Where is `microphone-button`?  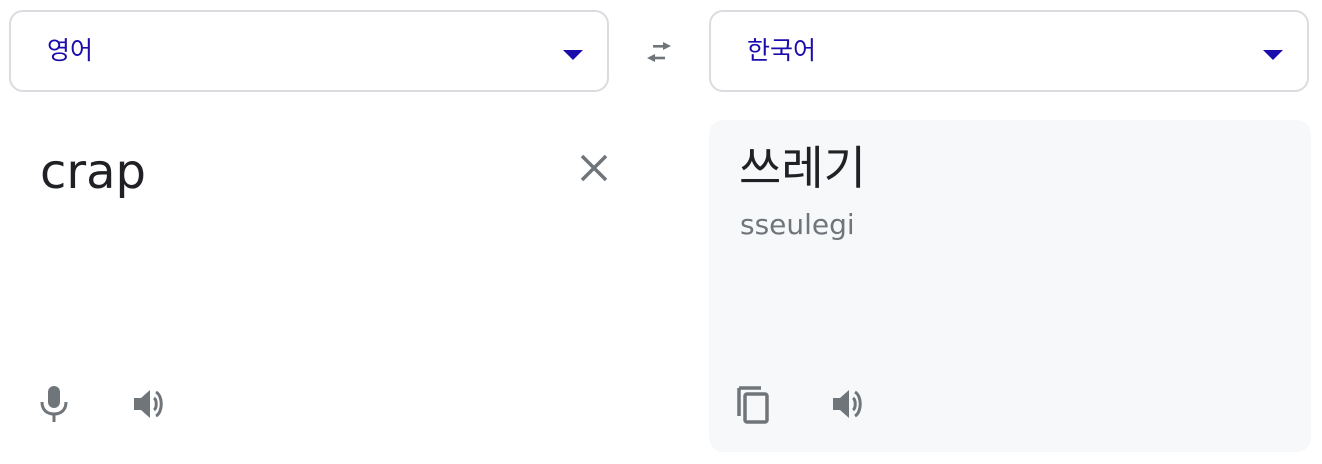 microphone-button is located at coordinates (54, 404).